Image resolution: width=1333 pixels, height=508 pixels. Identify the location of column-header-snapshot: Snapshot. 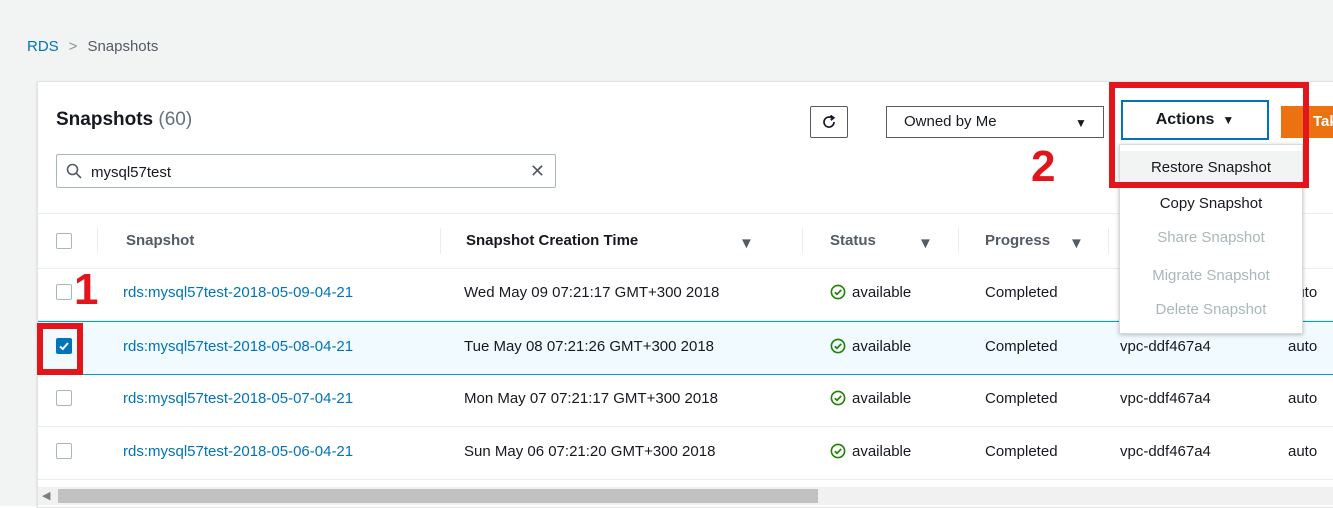
(160, 240).